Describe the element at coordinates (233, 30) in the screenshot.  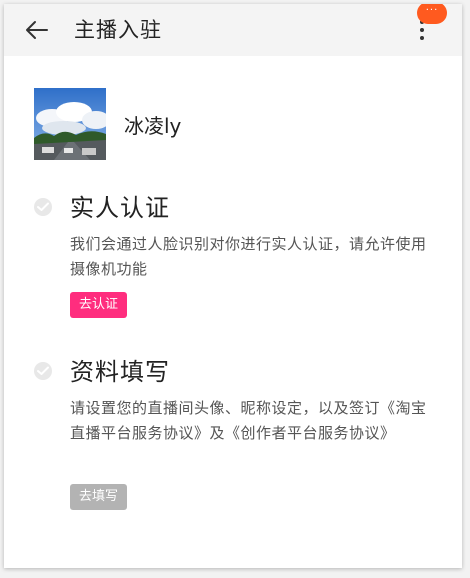
I see `top-bar: 主播入驻` at that location.